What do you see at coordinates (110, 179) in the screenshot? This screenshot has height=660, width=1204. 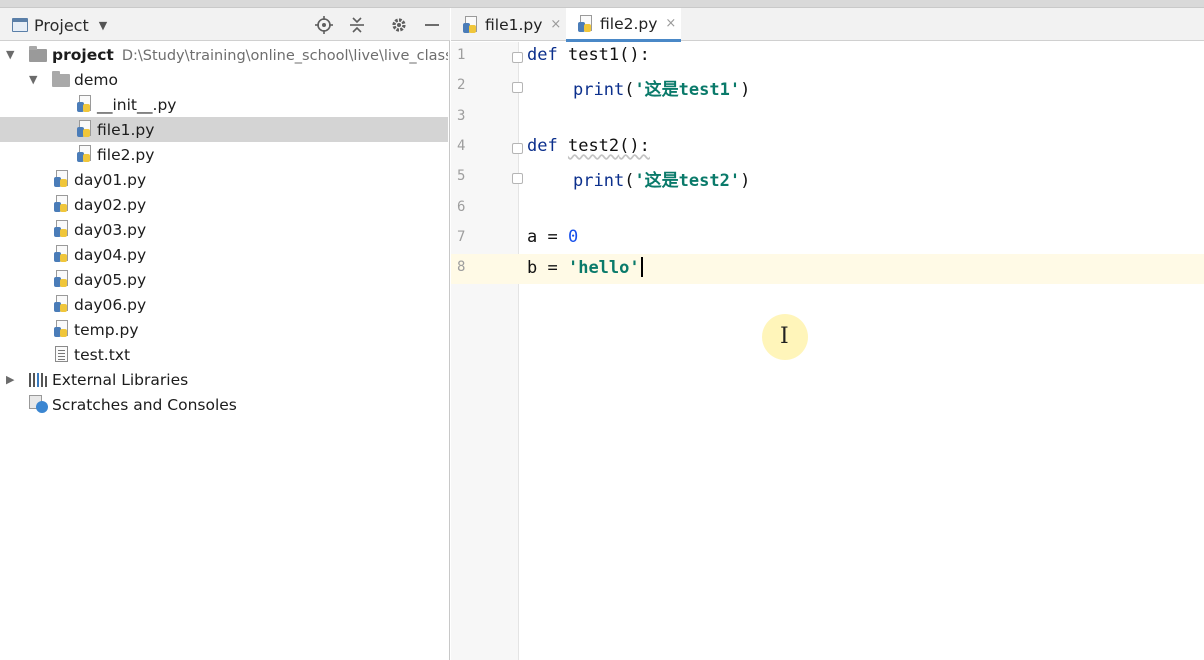 I see `tree-item-label: day01.py` at bounding box center [110, 179].